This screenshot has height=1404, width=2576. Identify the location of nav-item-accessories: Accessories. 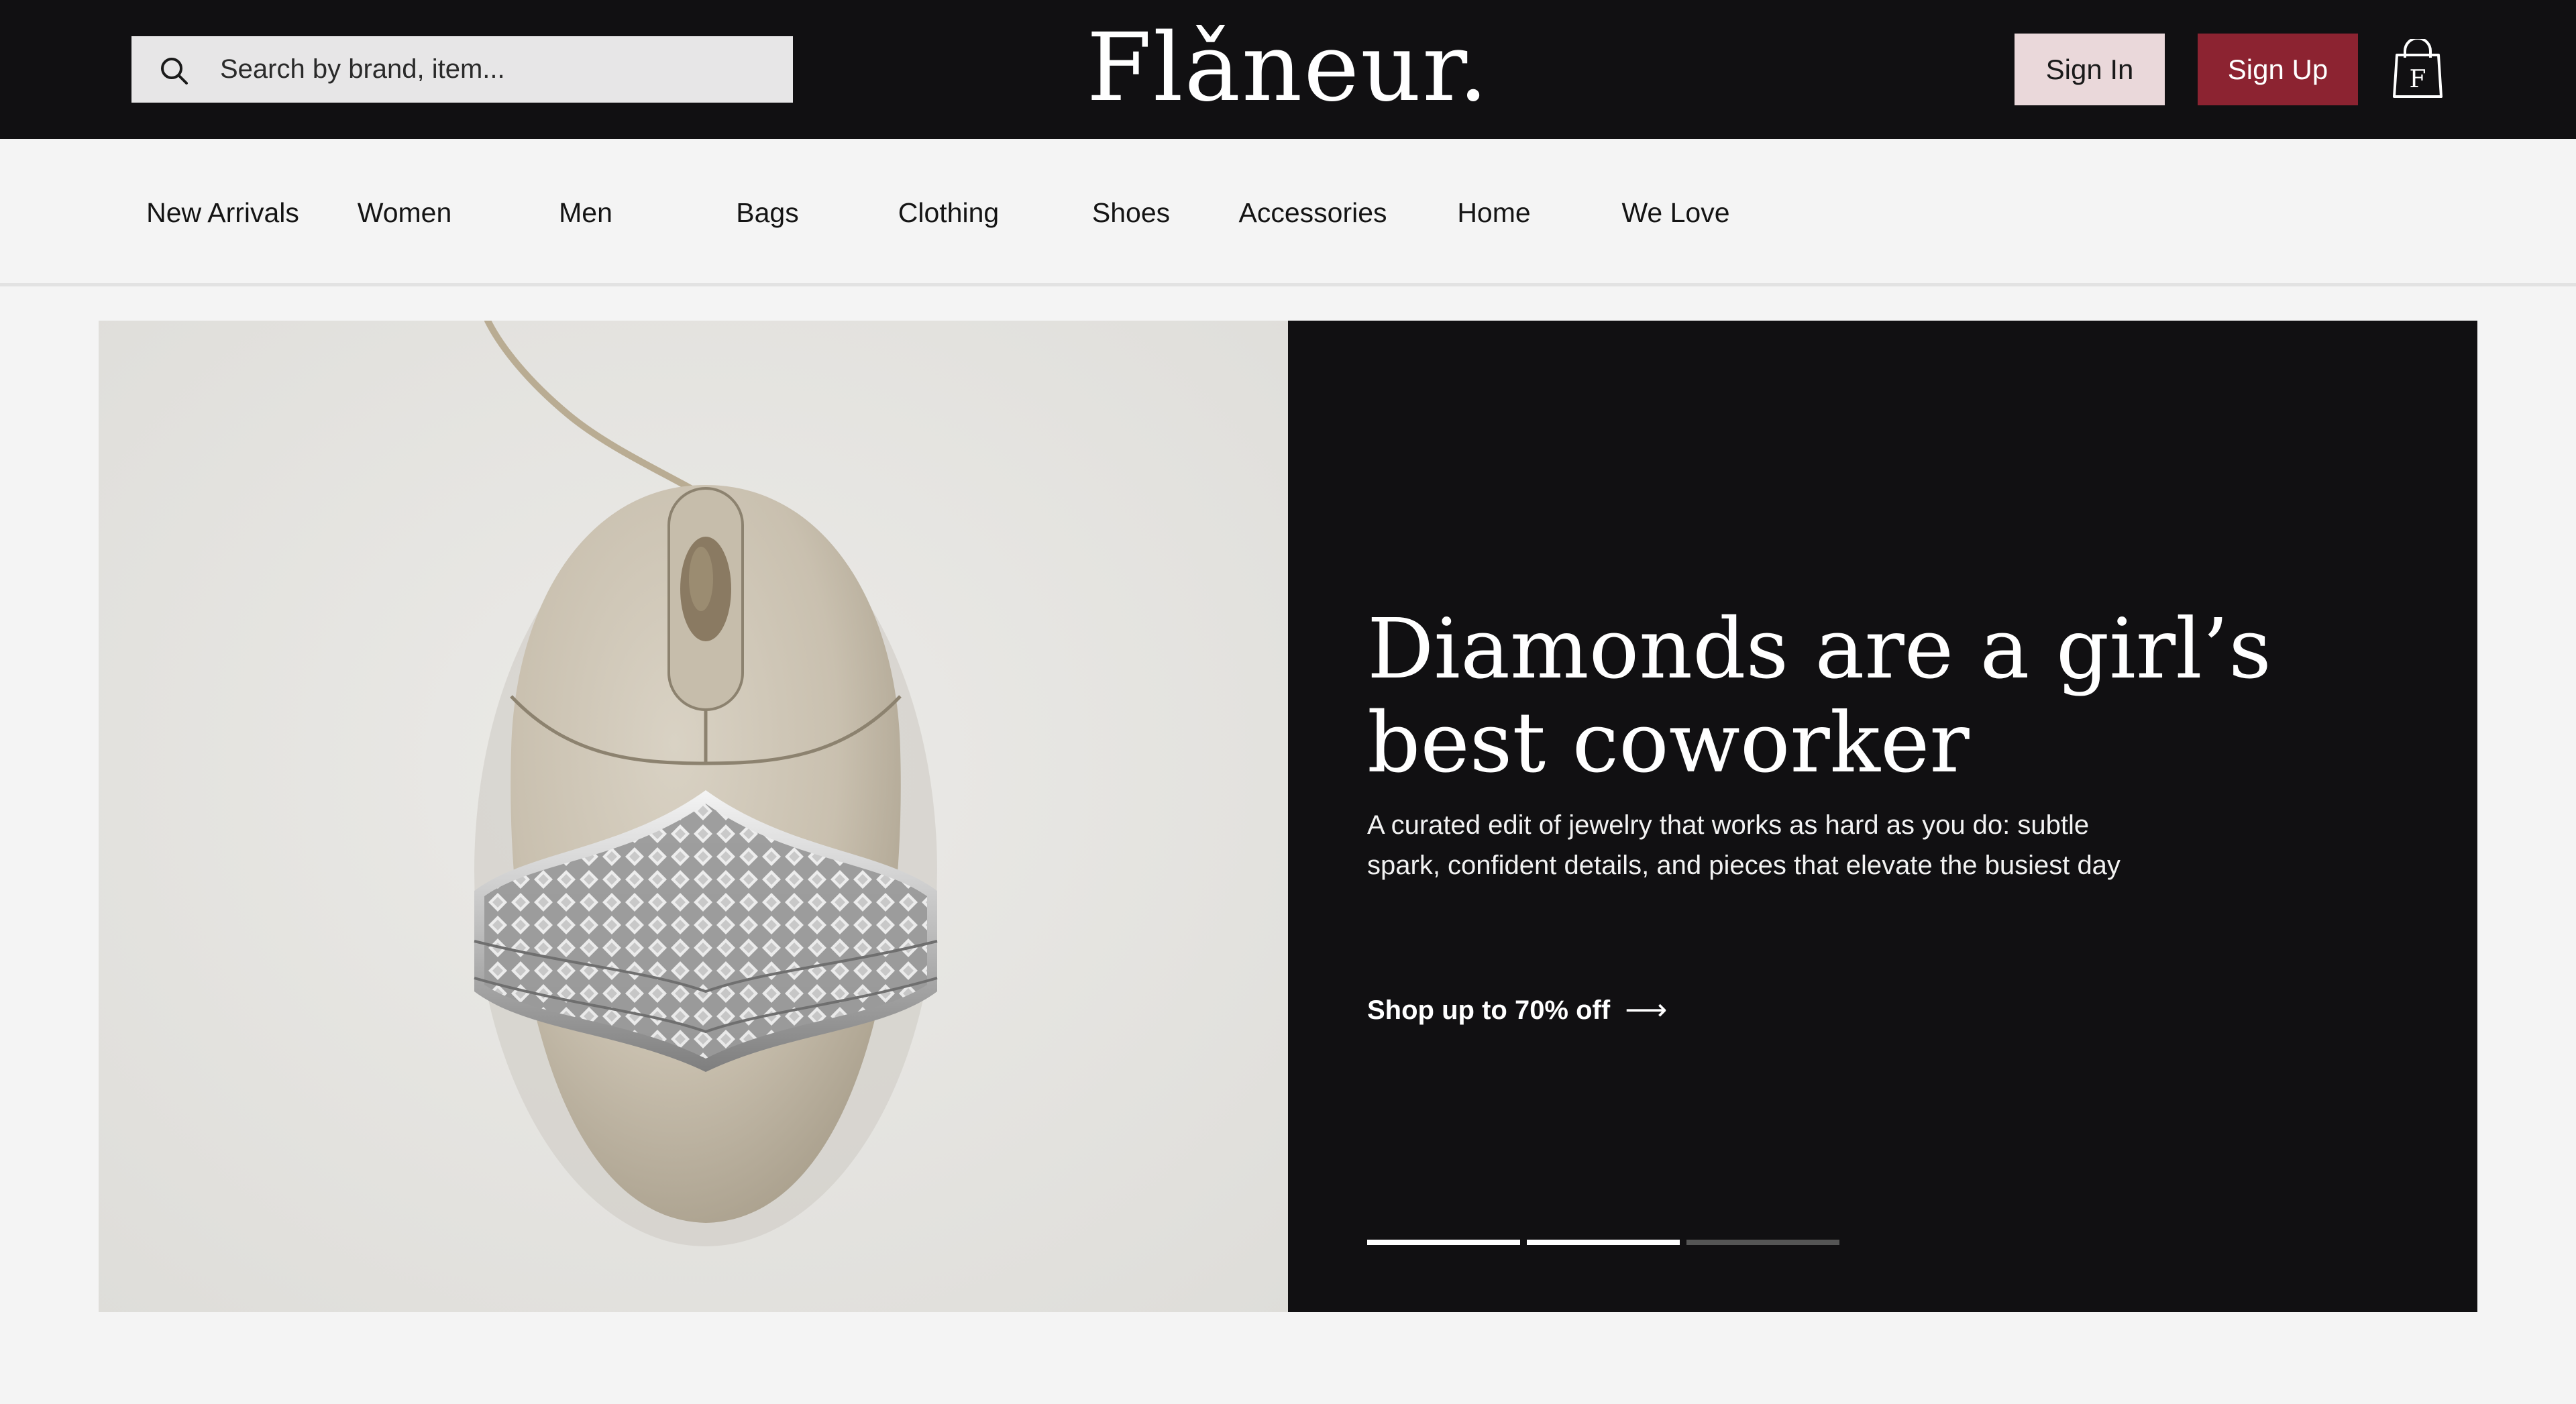
(1312, 212).